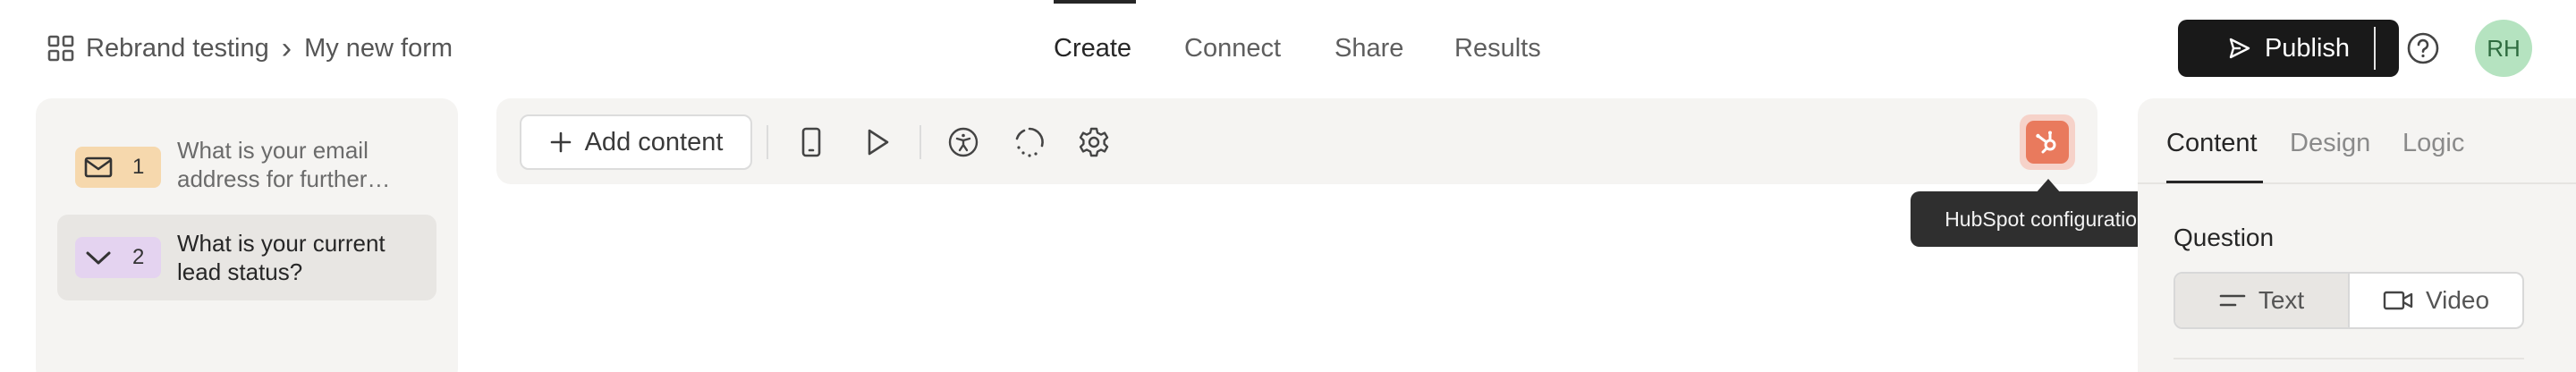 The width and height of the screenshot is (2576, 372). What do you see at coordinates (2214, 182) in the screenshot?
I see `tab-active-indicator` at bounding box center [2214, 182].